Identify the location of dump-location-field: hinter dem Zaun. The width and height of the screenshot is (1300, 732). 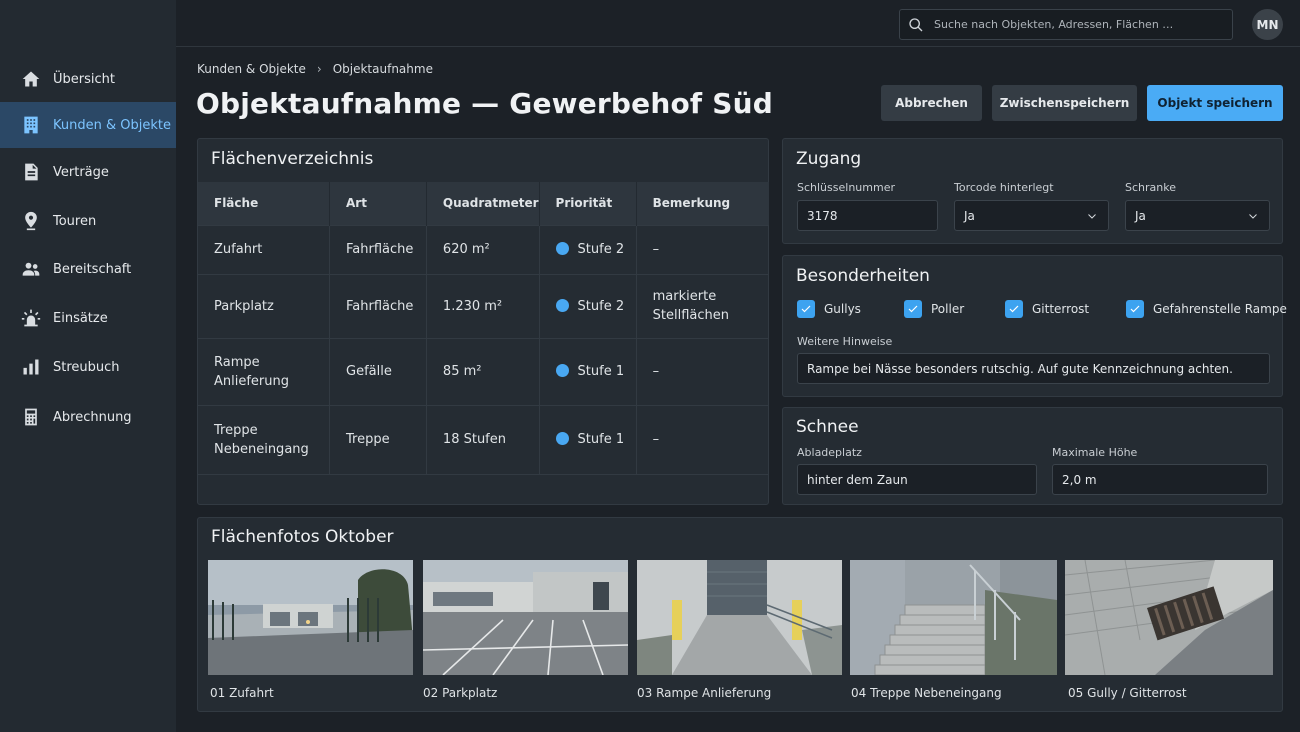
(917, 479).